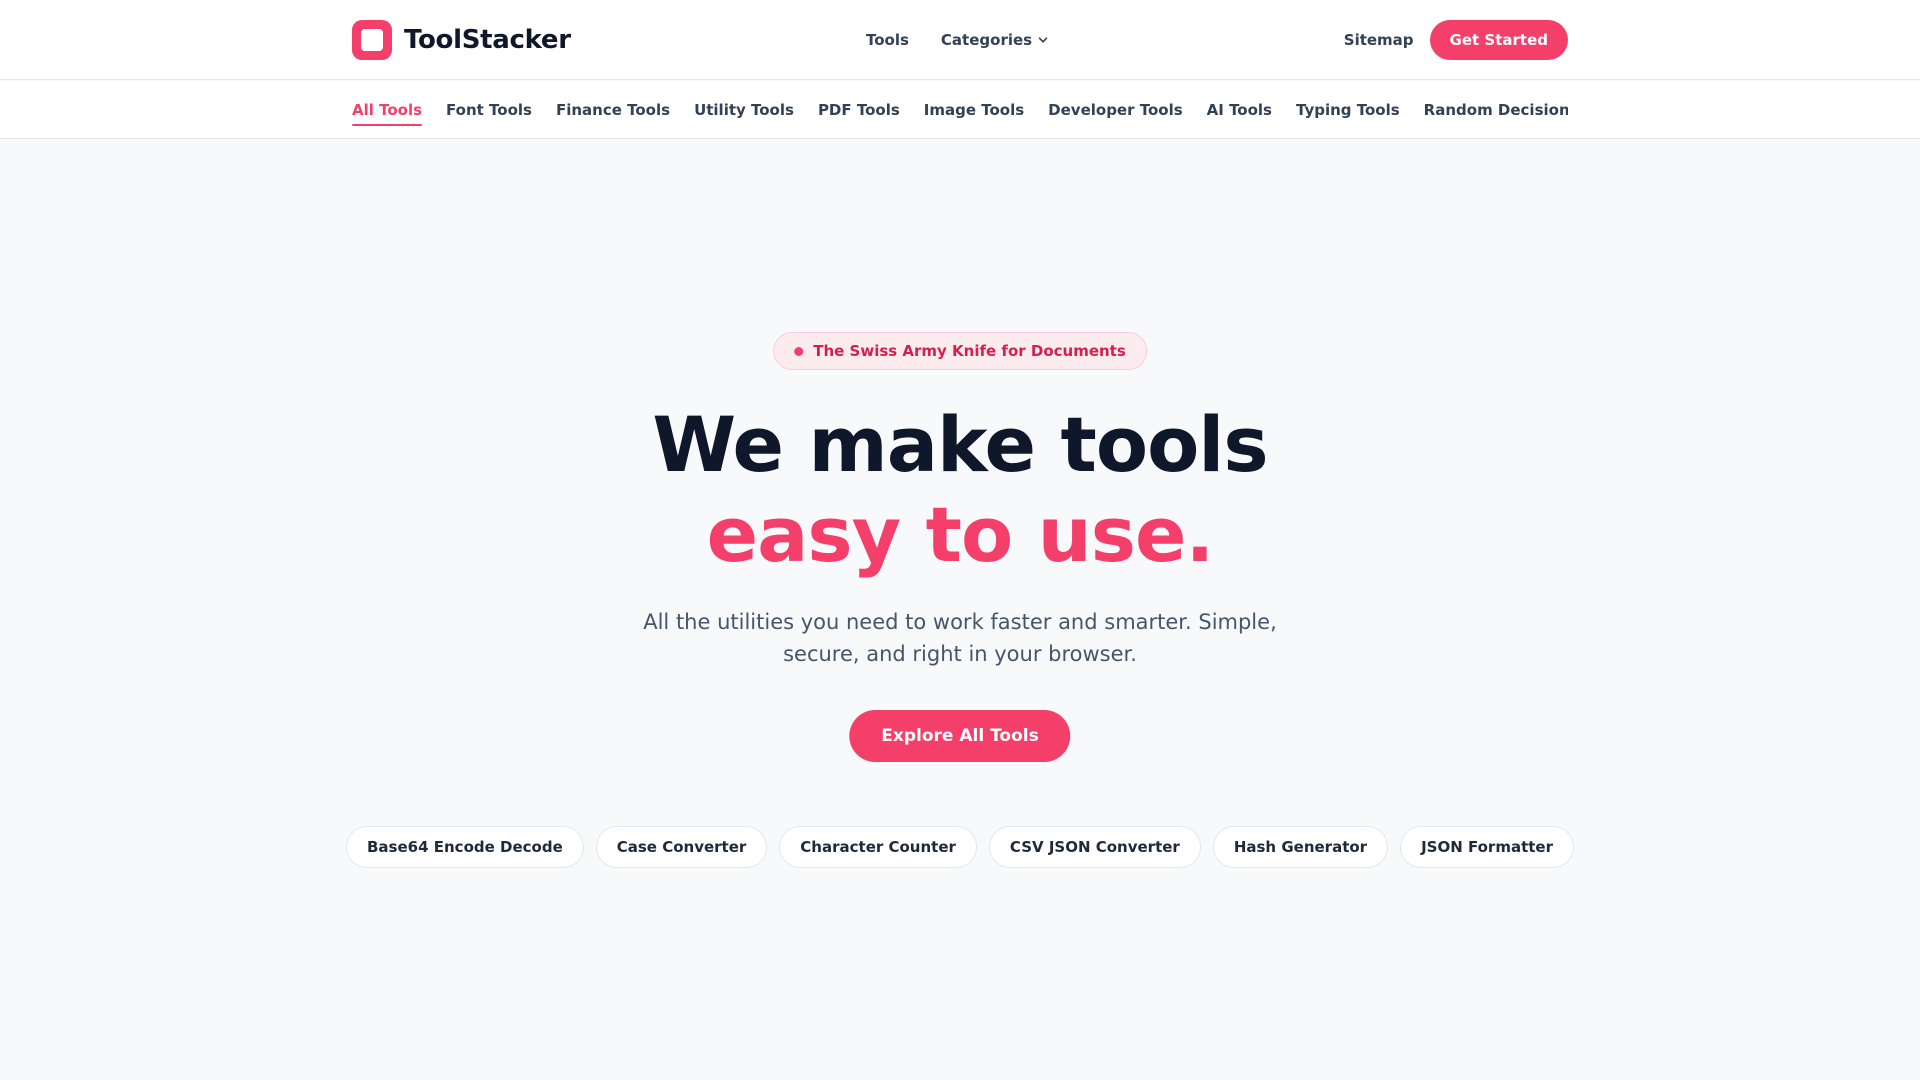  What do you see at coordinates (969, 351) in the screenshot?
I see `hero-badge-text: The Swiss Army Knife for Documents` at bounding box center [969, 351].